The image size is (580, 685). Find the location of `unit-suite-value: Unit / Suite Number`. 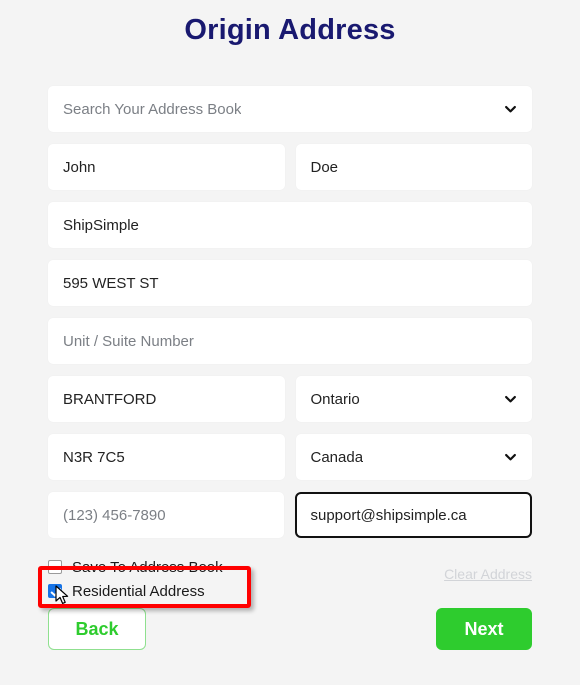

unit-suite-value: Unit / Suite Number is located at coordinates (128, 341).